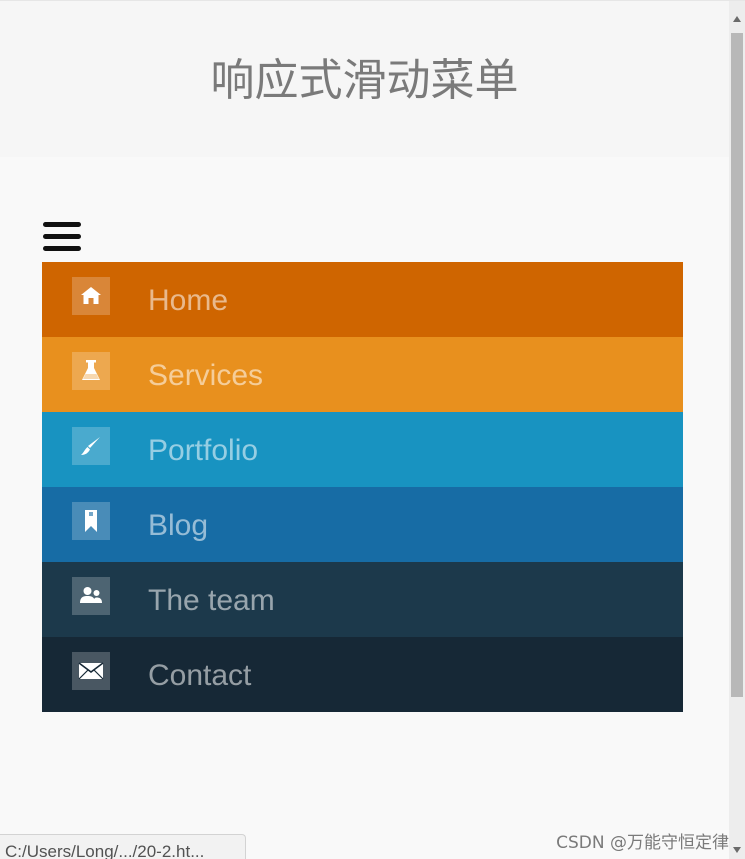 The image size is (745, 859). Describe the element at coordinates (737, 19) in the screenshot. I see `scroll-up-icon` at that location.